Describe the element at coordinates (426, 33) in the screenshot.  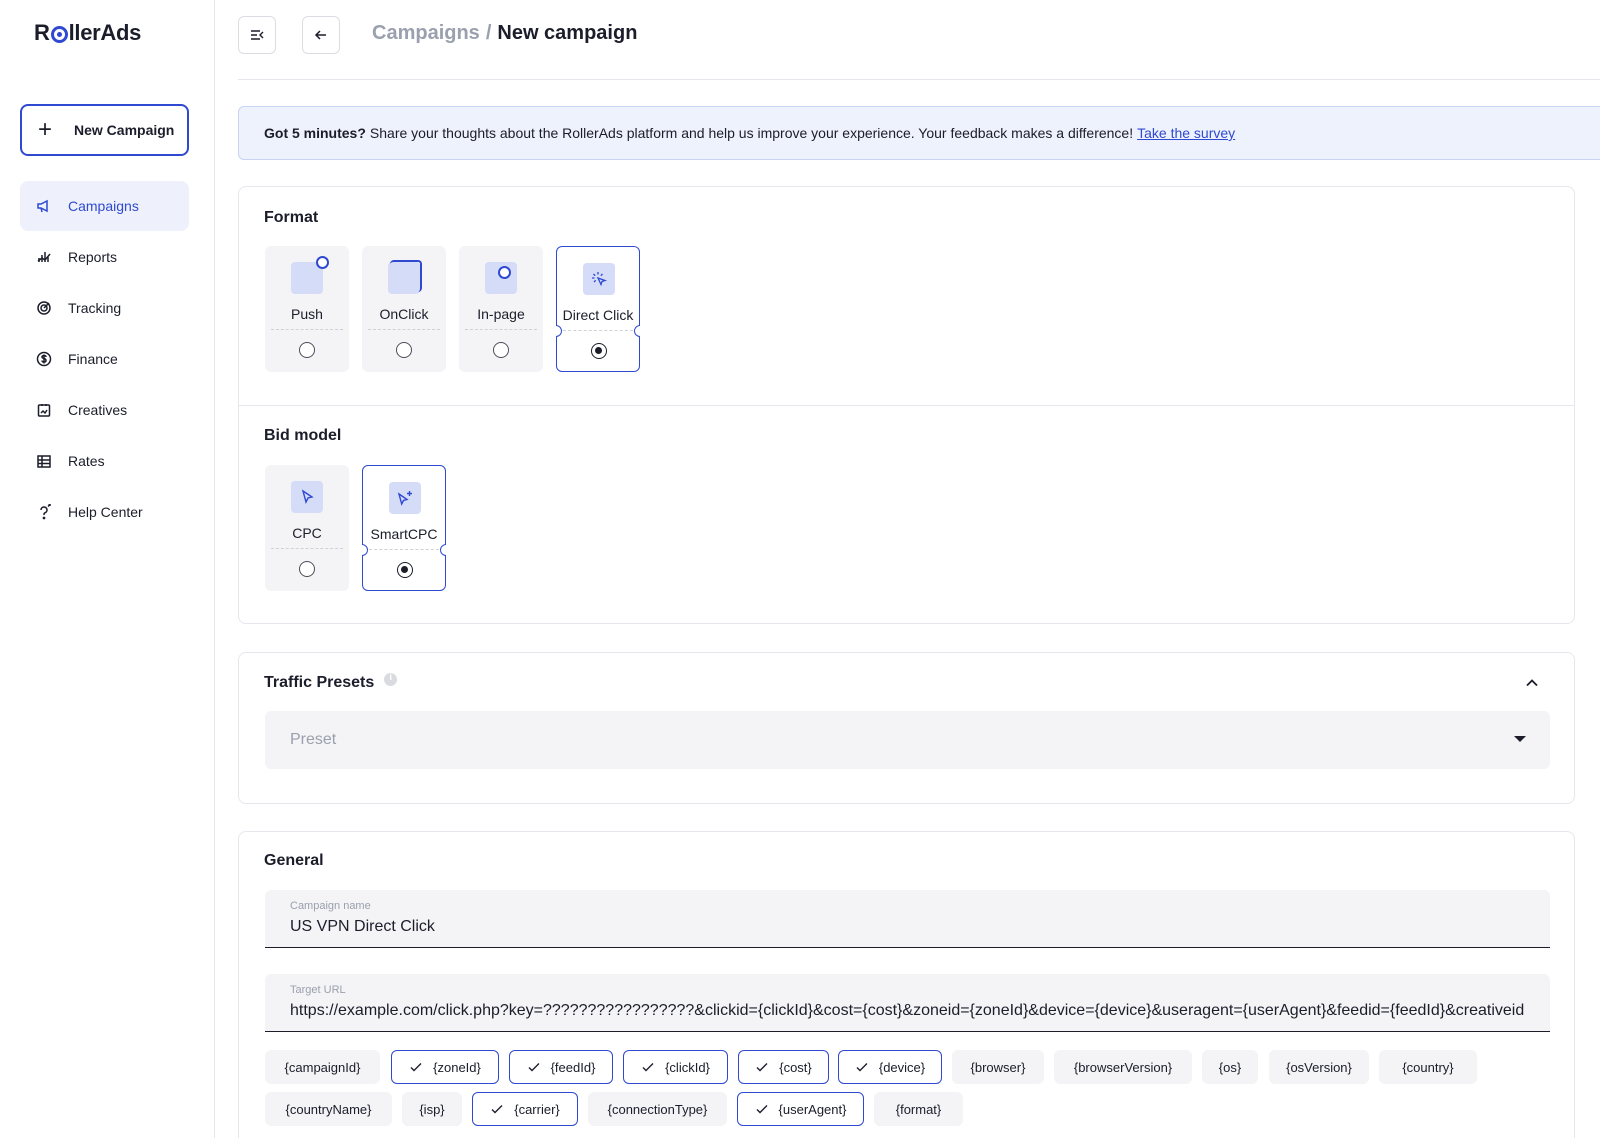
I see `breadcrumb-parent-link: Campaigns` at that location.